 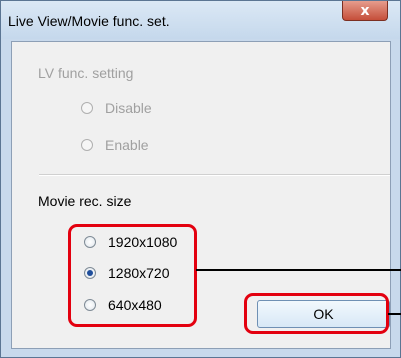 I want to click on lv-disable-option: Disable, so click(x=116, y=108).